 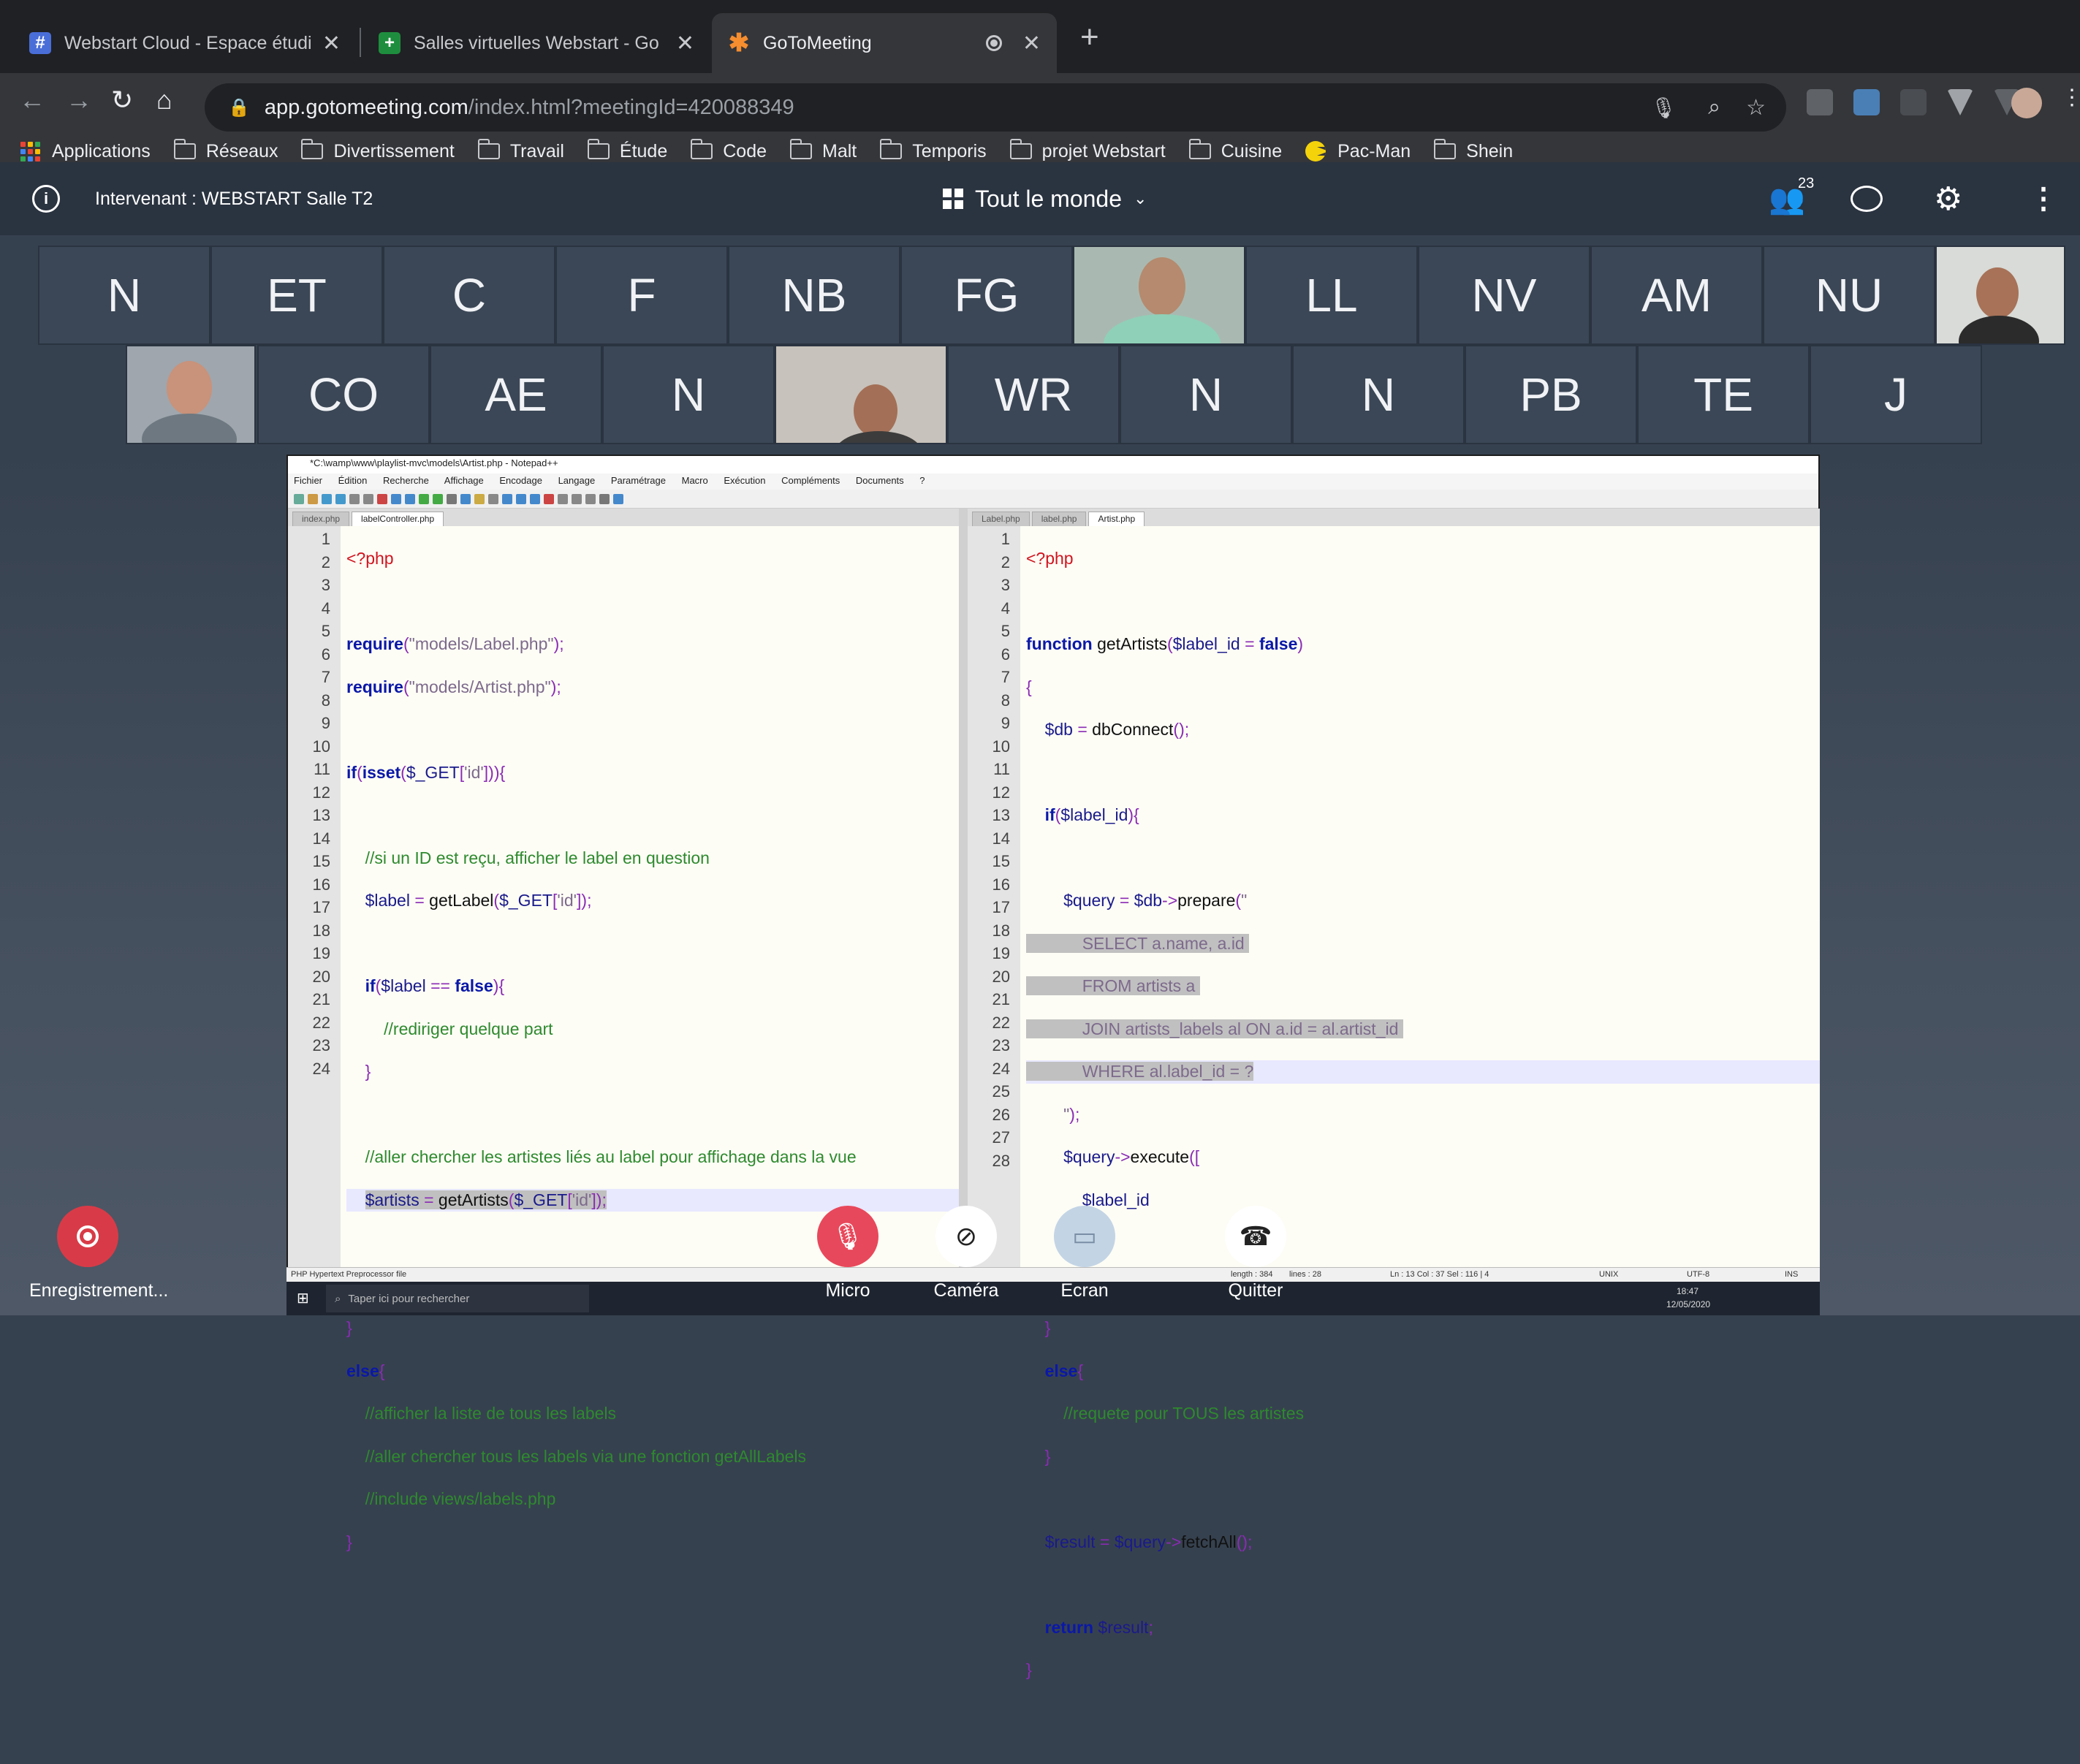 I want to click on bookmark-applications: Applications, so click(x=85, y=151).